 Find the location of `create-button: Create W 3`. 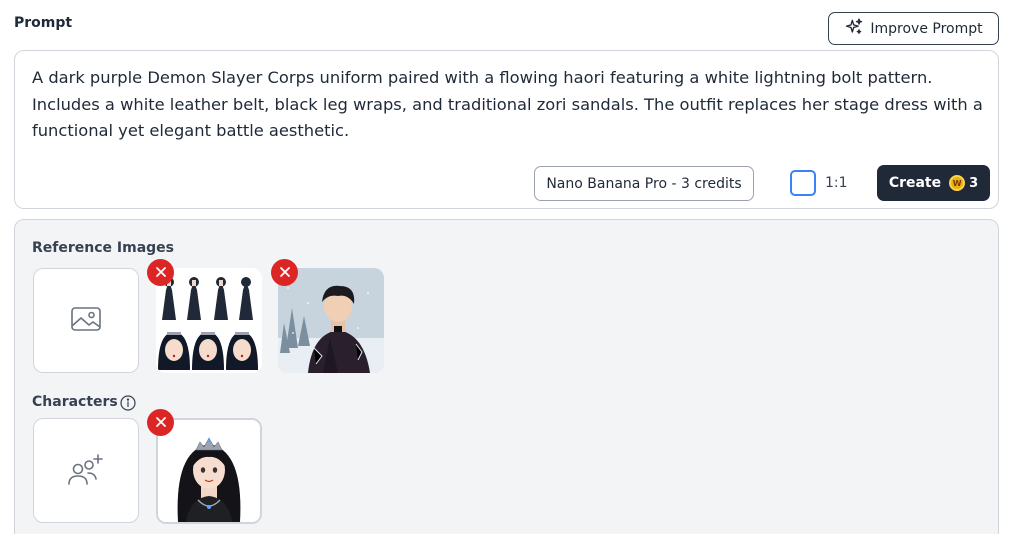

create-button: Create W 3 is located at coordinates (933, 183).